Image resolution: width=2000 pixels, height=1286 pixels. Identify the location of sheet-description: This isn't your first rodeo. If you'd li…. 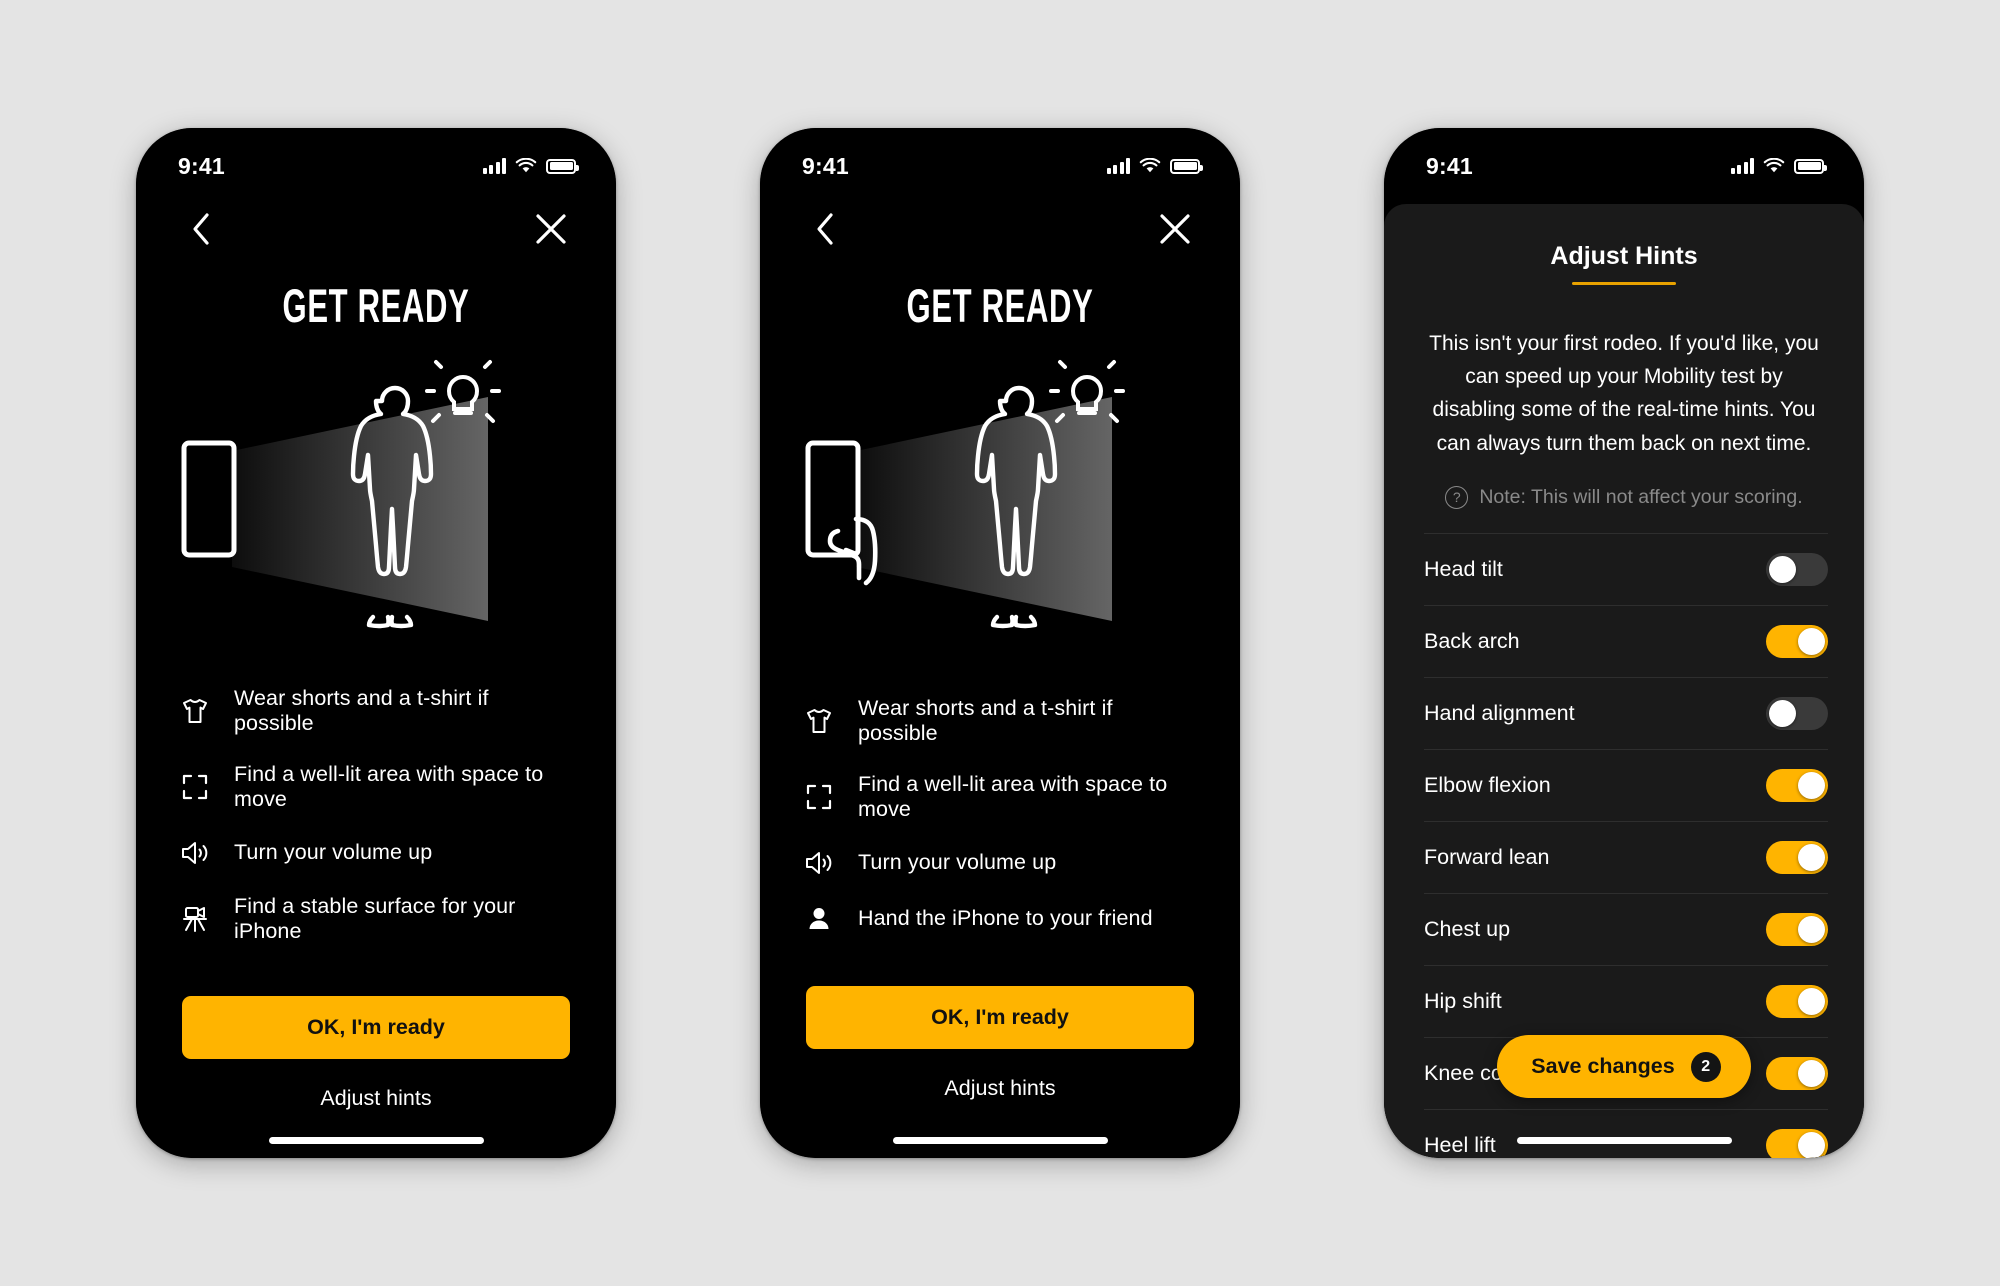
(1624, 393).